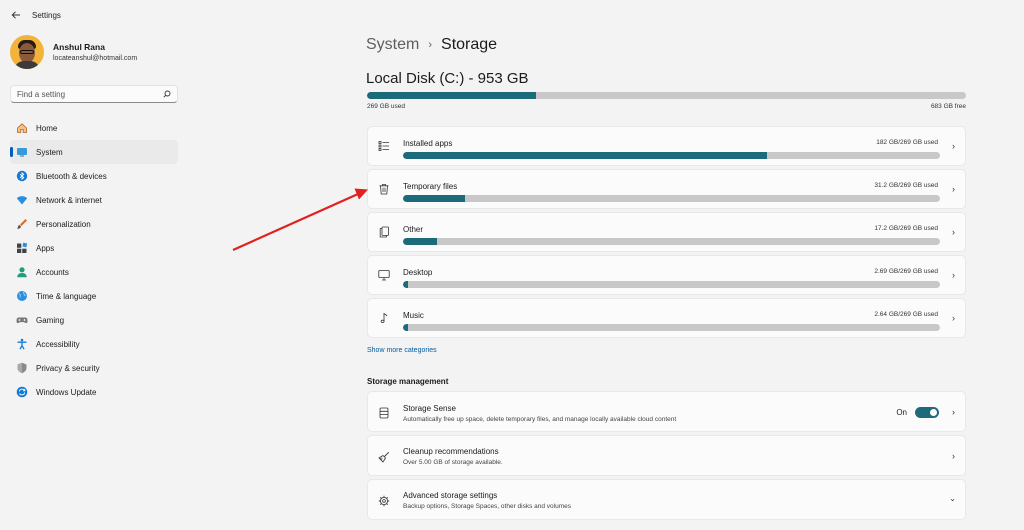 The width and height of the screenshot is (1024, 530). What do you see at coordinates (22, 152) in the screenshot?
I see `system-icon` at bounding box center [22, 152].